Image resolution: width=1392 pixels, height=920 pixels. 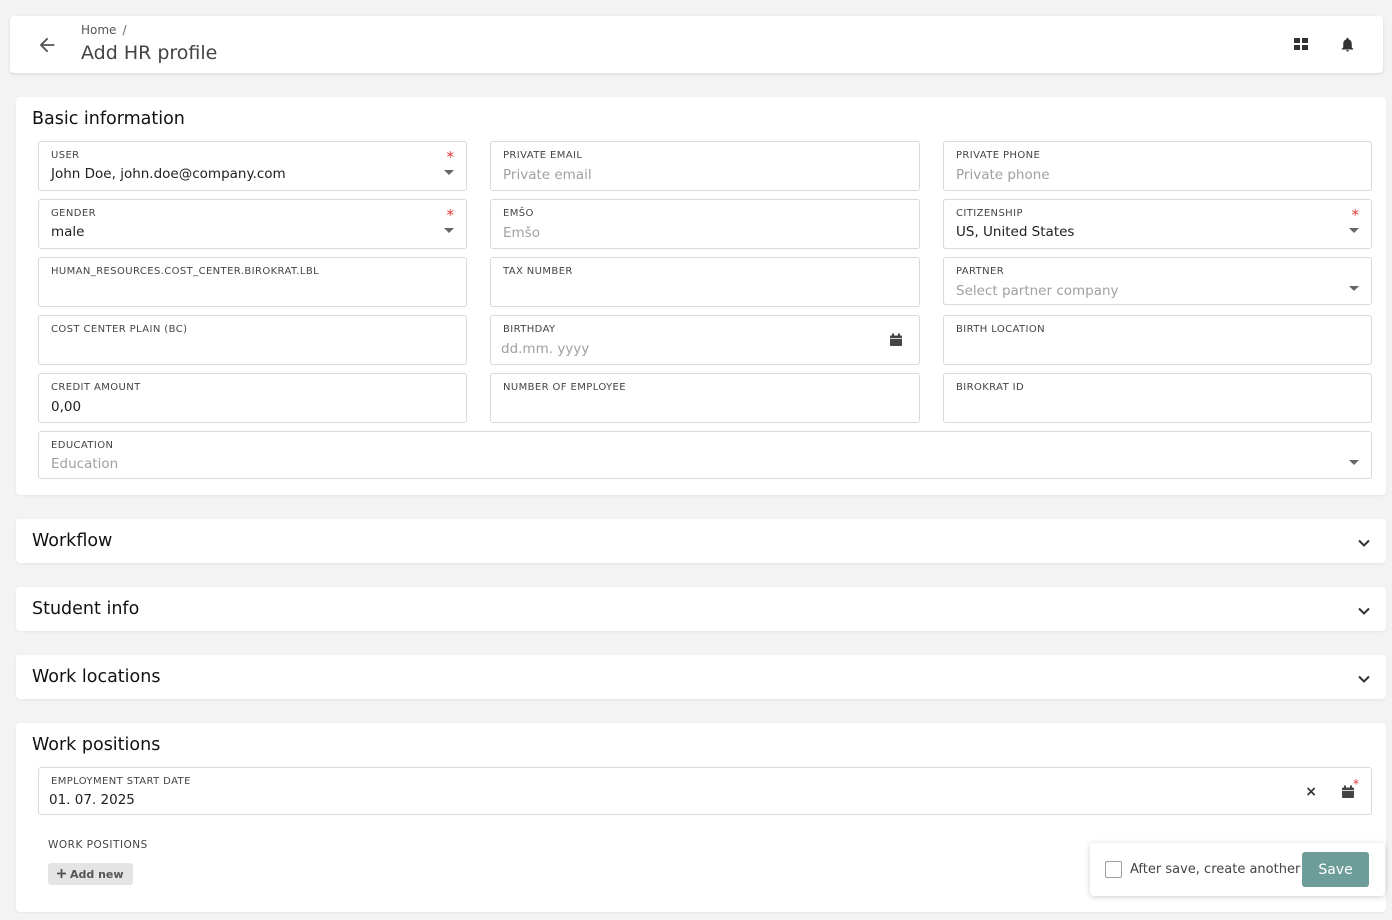 I want to click on birokrat-id-field: BIROKRAT ID, so click(x=1157, y=398).